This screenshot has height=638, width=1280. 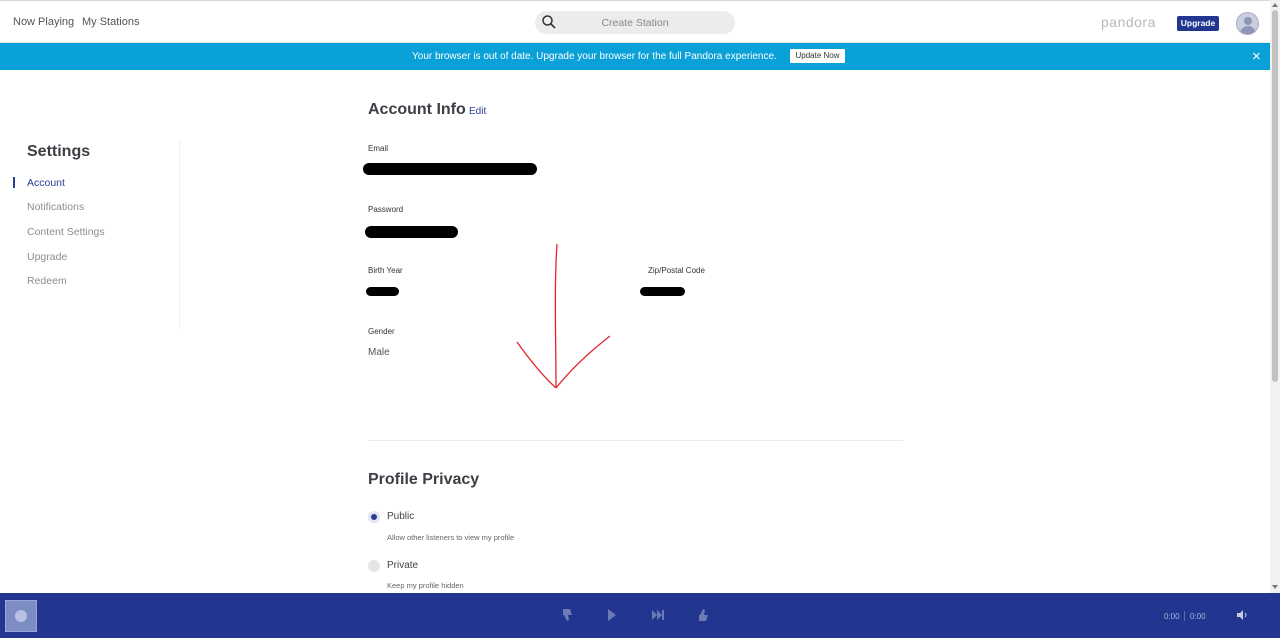 What do you see at coordinates (59, 151) in the screenshot?
I see `settings-title: Settings` at bounding box center [59, 151].